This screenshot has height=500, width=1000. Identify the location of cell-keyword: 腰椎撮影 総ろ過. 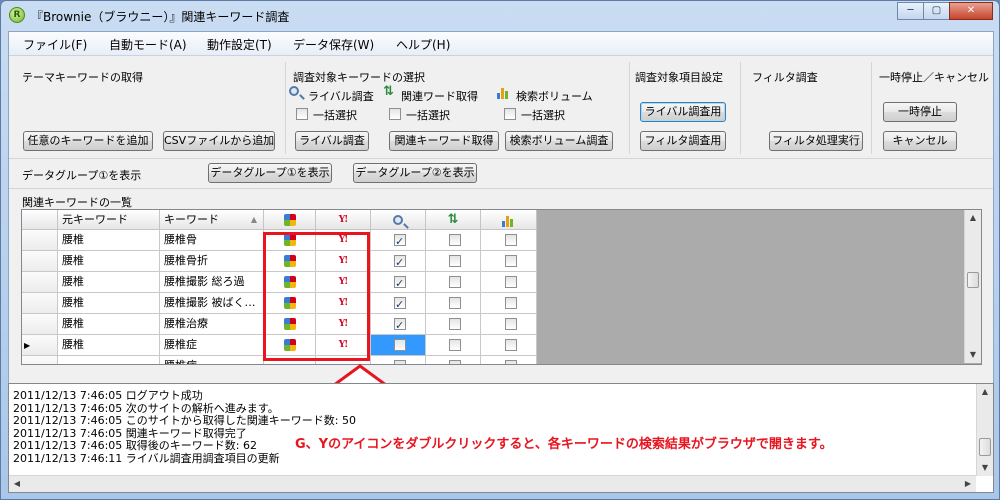
(212, 282).